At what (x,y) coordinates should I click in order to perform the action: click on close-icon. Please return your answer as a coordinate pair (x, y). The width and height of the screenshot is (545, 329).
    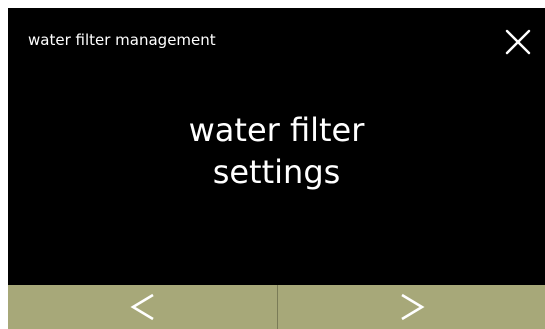
    Looking at the image, I should click on (518, 42).